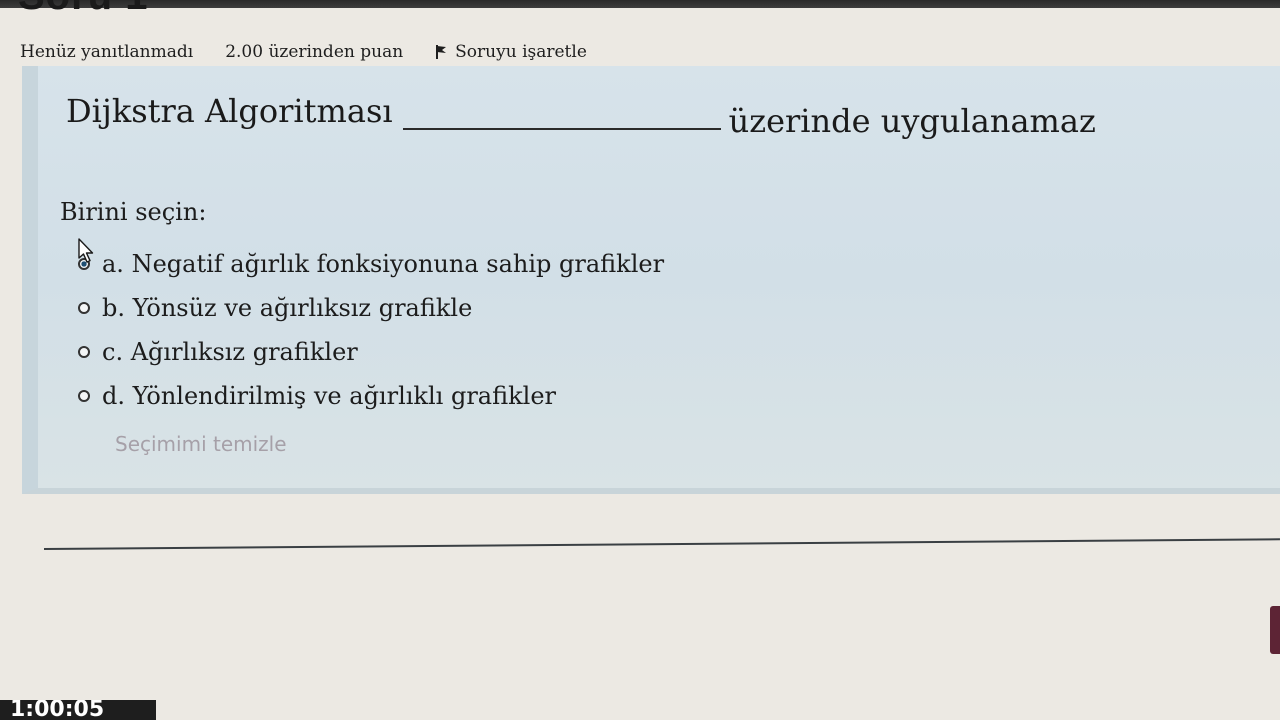 The height and width of the screenshot is (720, 1280). I want to click on mouse-cursor-icon, so click(86, 253).